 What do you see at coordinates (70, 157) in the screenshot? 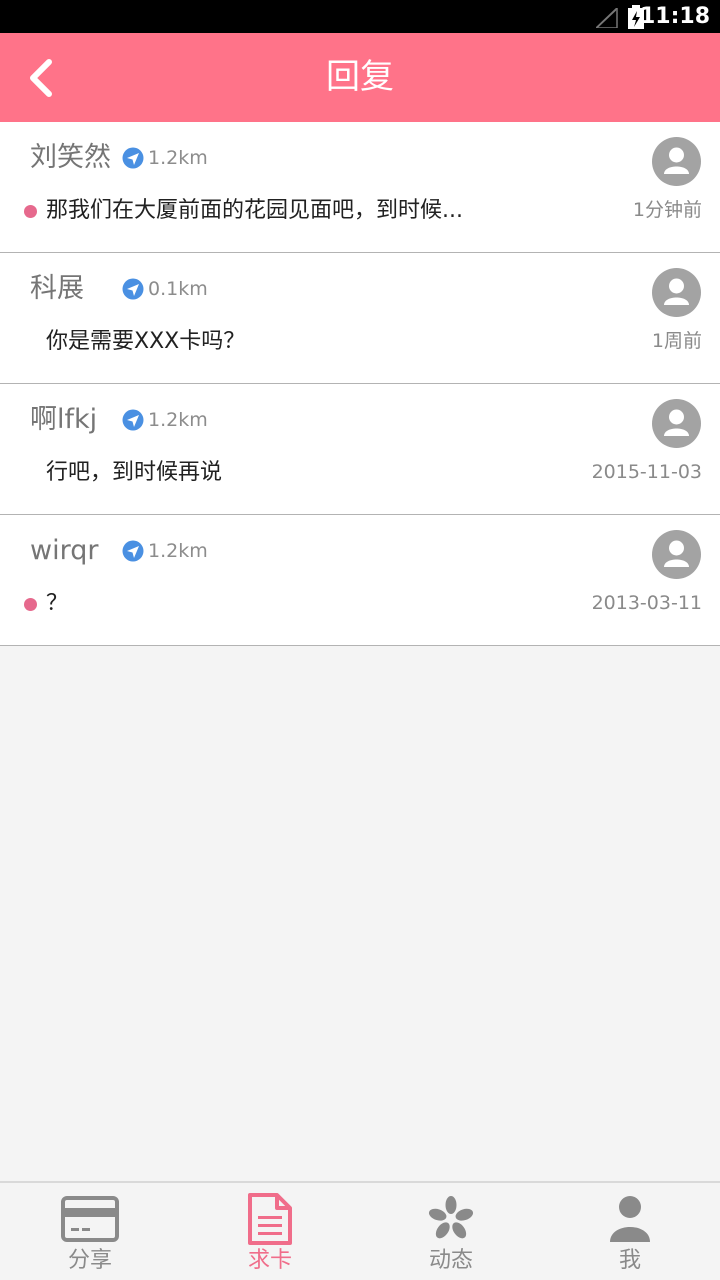
I see `sender-name: 刘笑然` at bounding box center [70, 157].